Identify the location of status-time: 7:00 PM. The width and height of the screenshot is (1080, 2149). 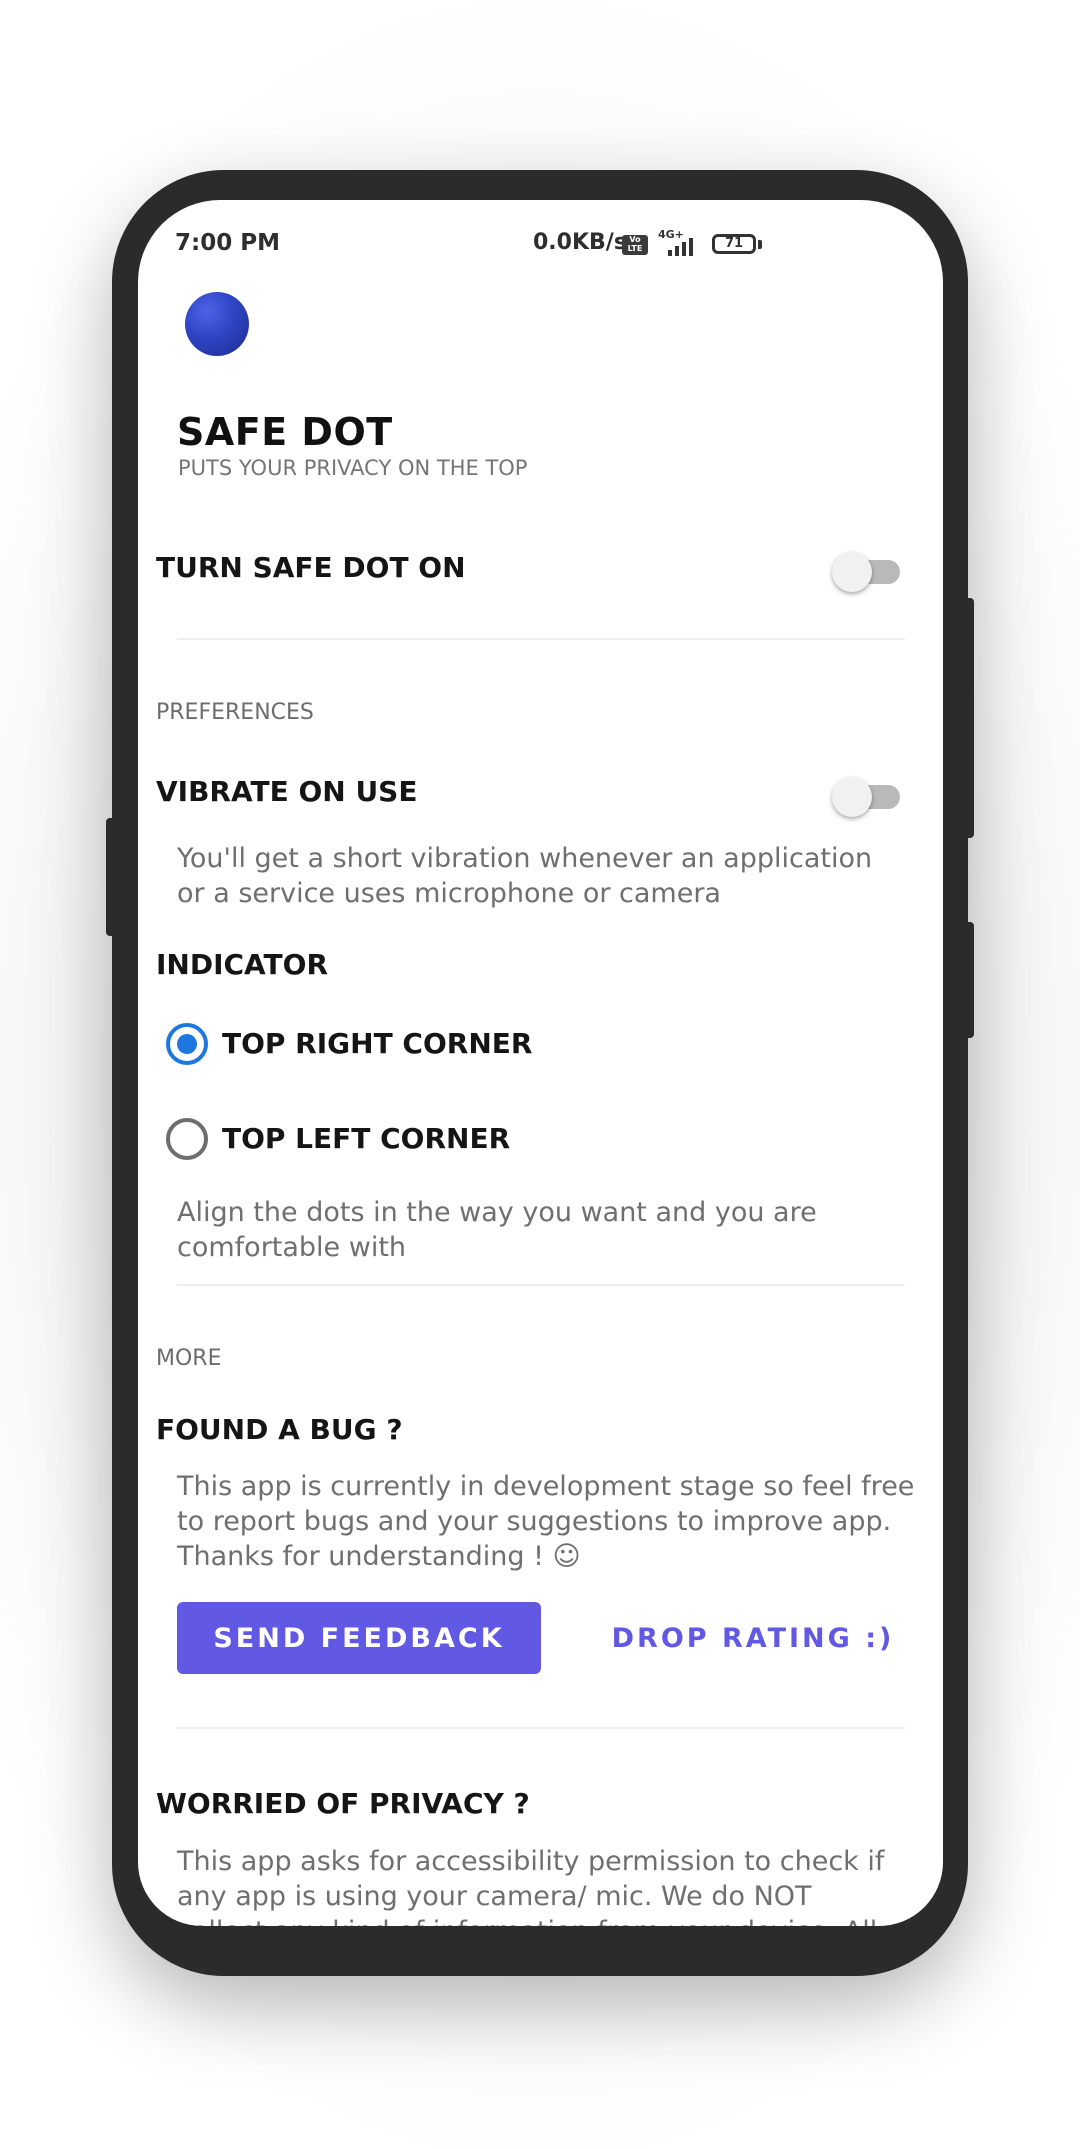
(227, 243).